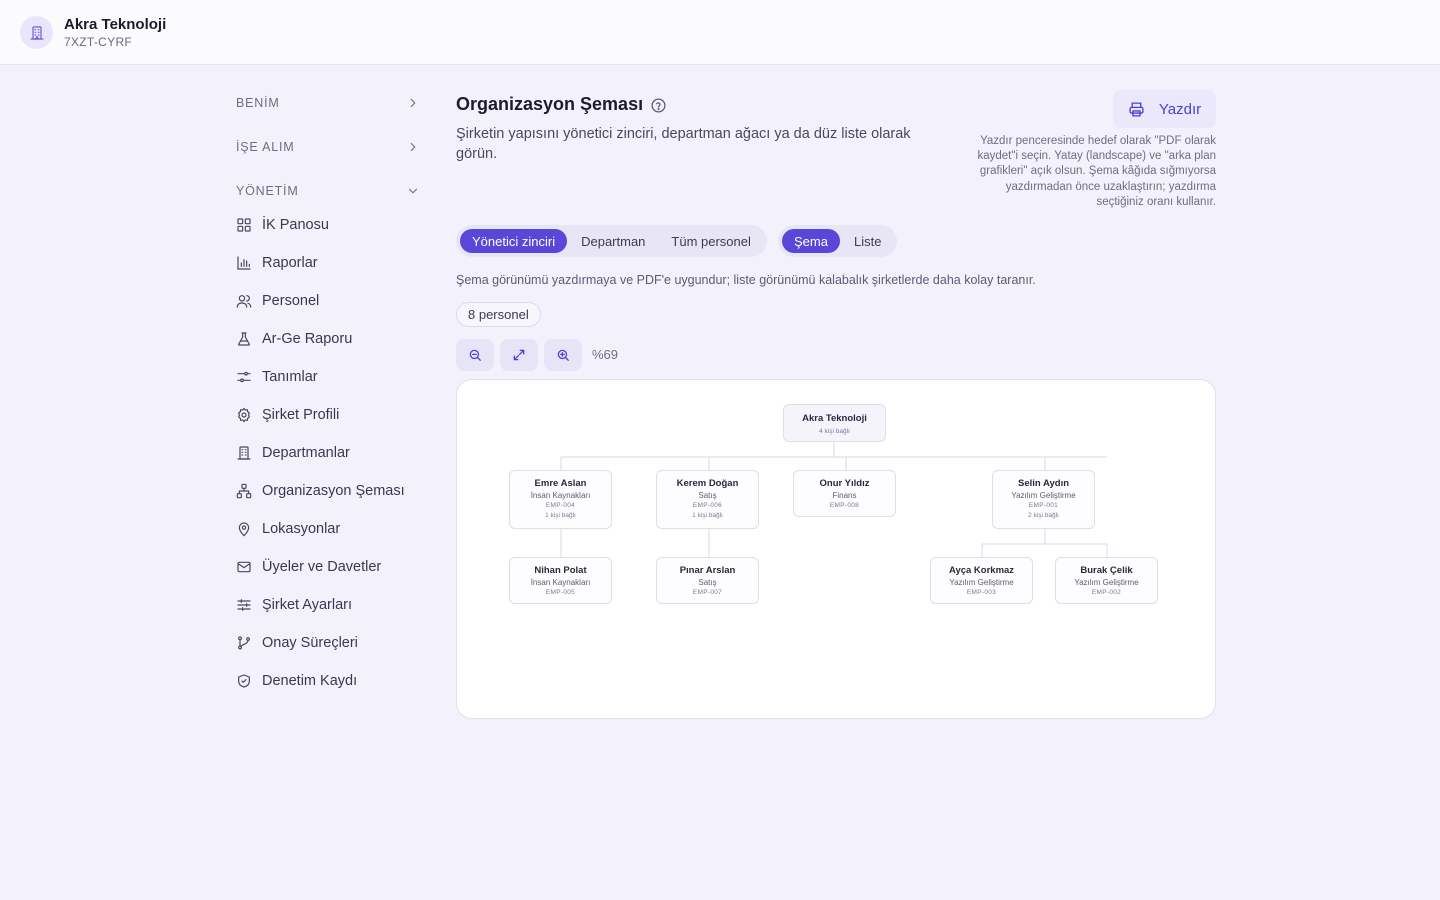 The height and width of the screenshot is (900, 1440). Describe the element at coordinates (244, 339) in the screenshot. I see `flask-icon` at that location.